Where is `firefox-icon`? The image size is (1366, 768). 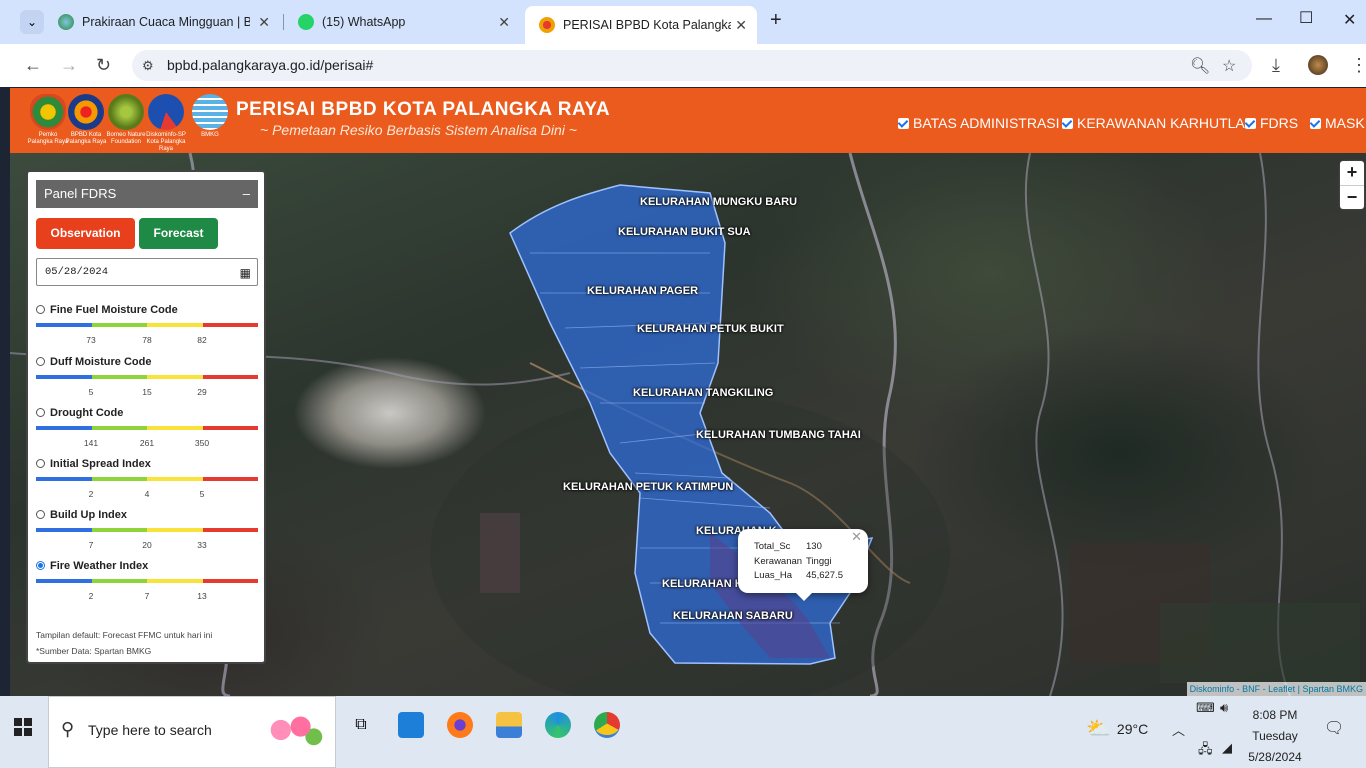
firefox-icon is located at coordinates (460, 725).